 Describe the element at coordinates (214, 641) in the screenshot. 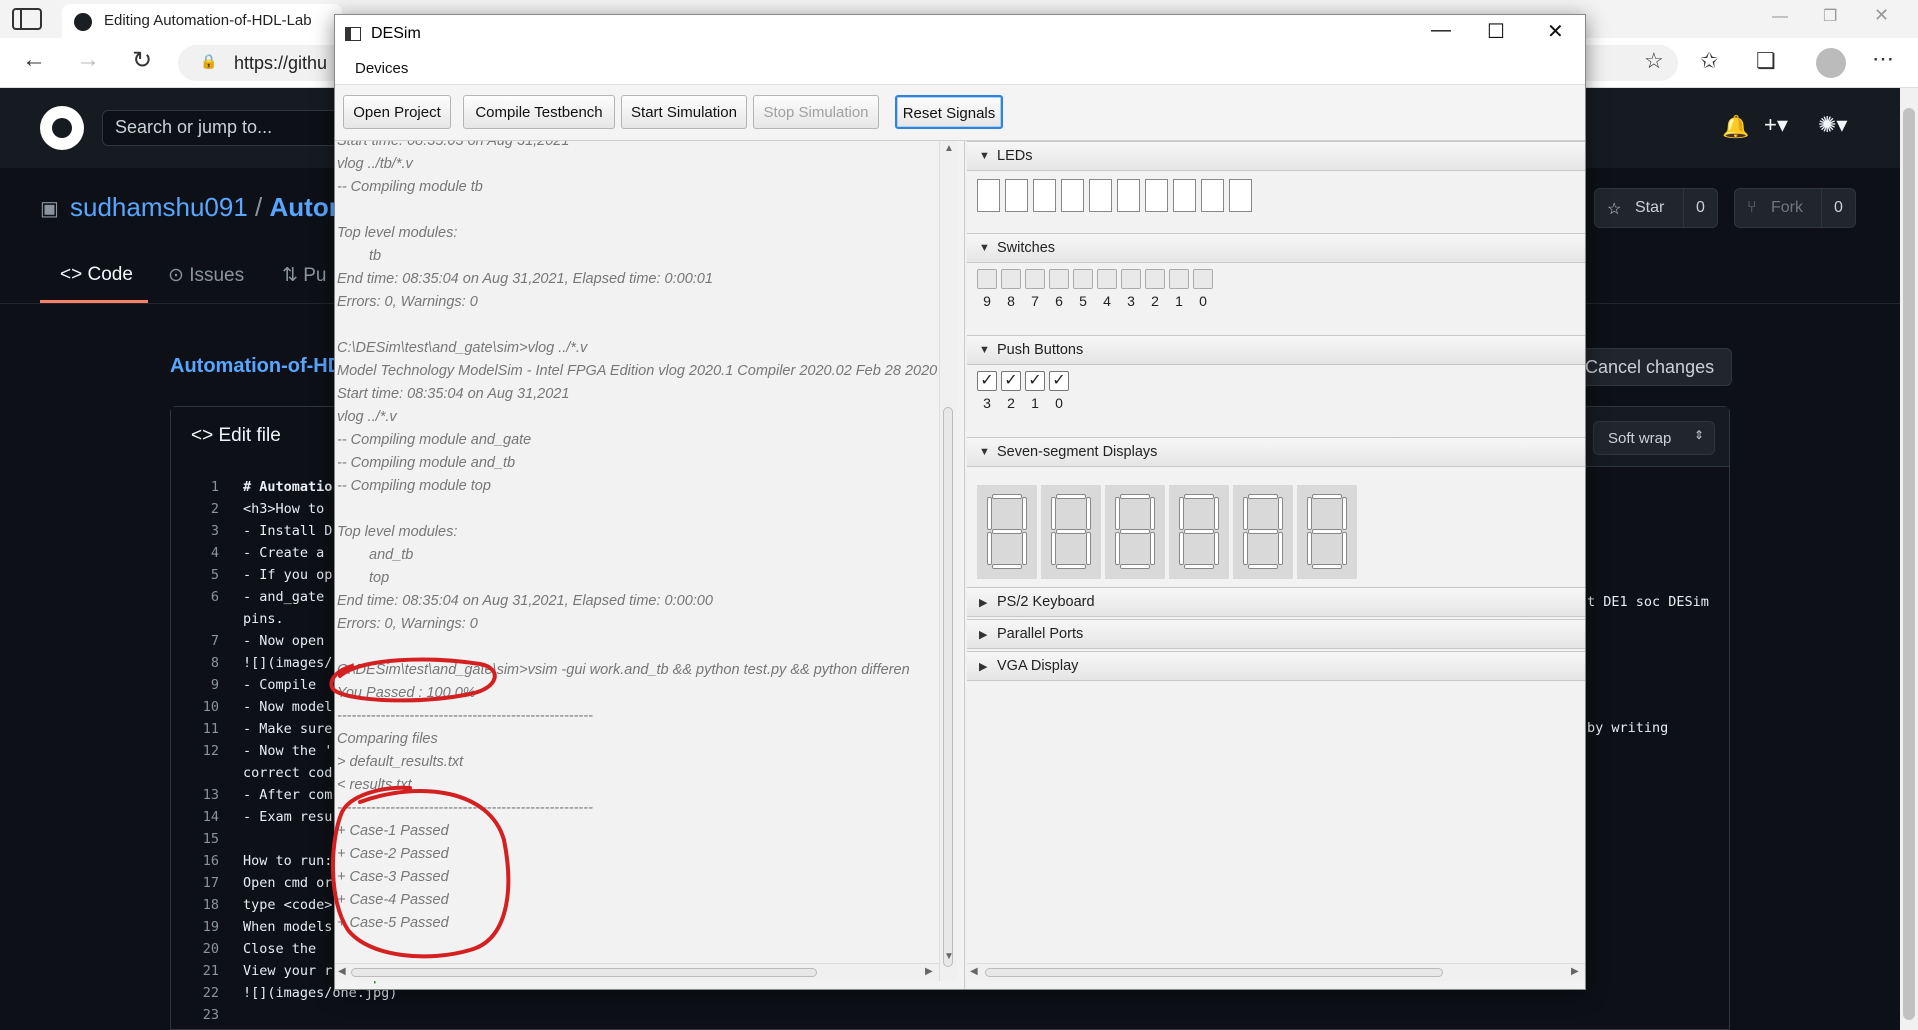

I see `line-number: 7` at that location.